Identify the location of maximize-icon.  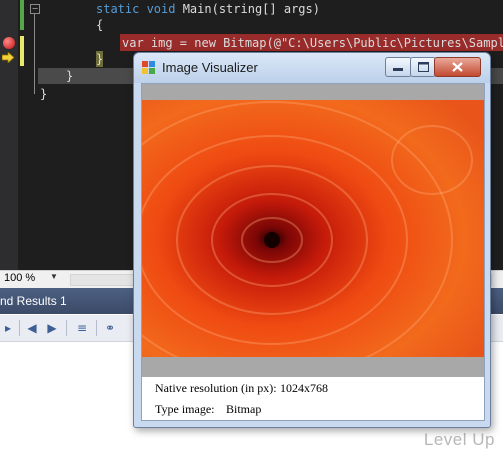
(423, 67).